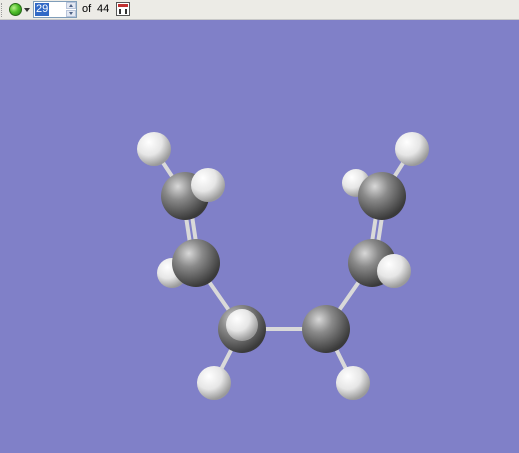 Image resolution: width=519 pixels, height=453 pixels. Describe the element at coordinates (71, 13) in the screenshot. I see `spin-down-icon` at that location.